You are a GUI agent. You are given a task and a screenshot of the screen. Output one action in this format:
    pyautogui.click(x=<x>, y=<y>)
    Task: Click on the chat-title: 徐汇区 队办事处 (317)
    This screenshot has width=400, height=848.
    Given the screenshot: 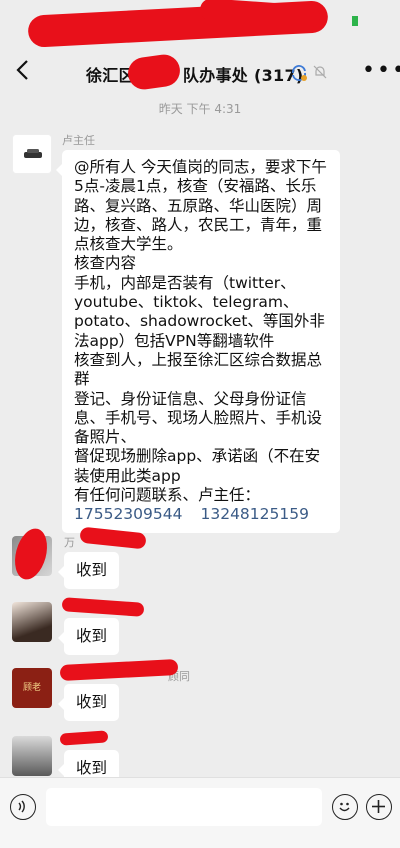 What is the action you would take?
    pyautogui.click(x=195, y=74)
    